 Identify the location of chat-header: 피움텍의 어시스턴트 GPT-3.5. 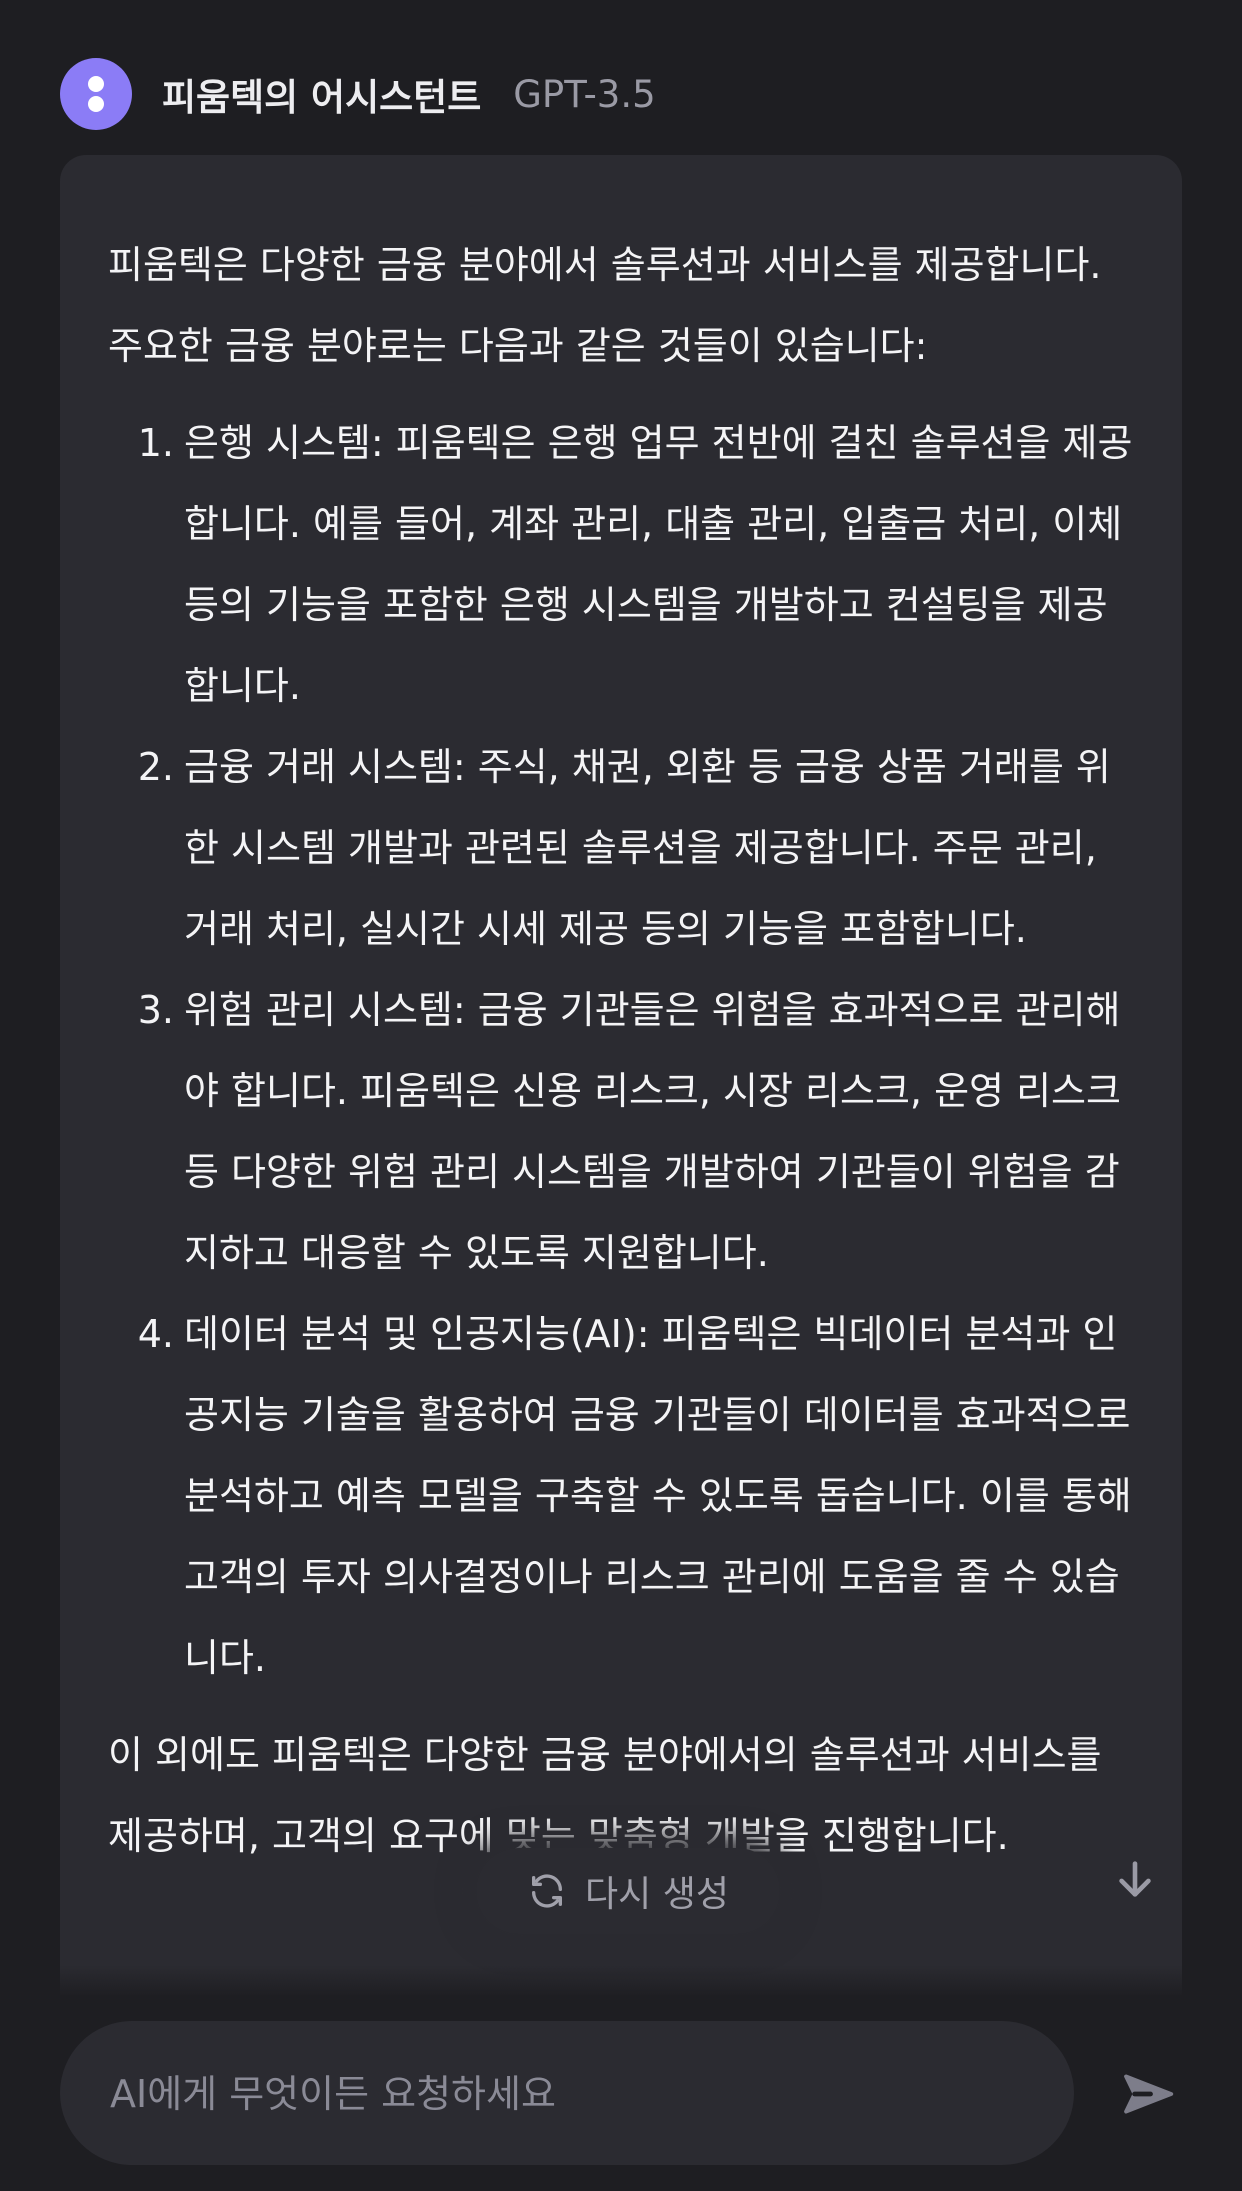
(358, 94).